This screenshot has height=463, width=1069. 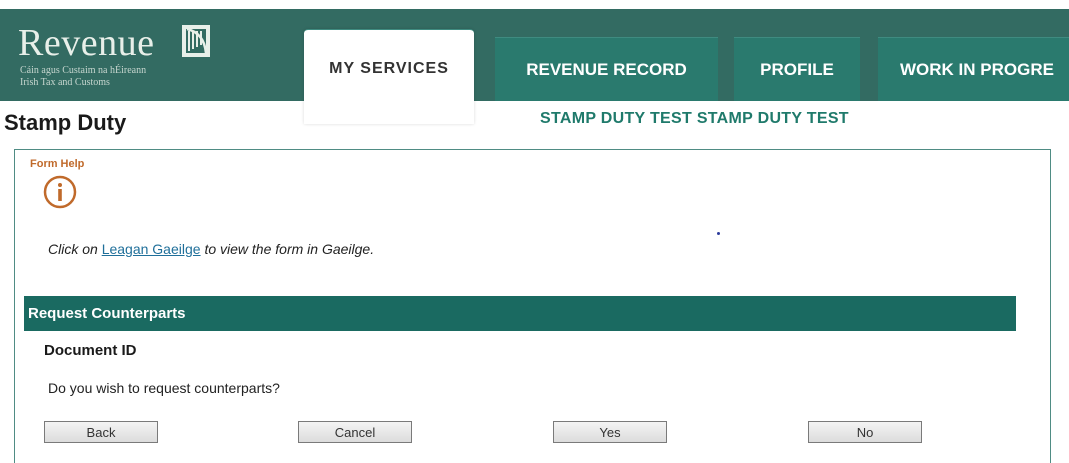 I want to click on help-text-prefix: Click on, so click(x=75, y=249).